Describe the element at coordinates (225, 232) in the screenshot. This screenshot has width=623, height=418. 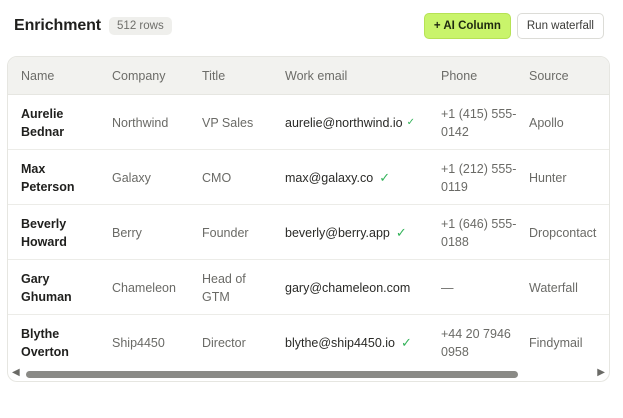
I see `cell-title: Founder` at that location.